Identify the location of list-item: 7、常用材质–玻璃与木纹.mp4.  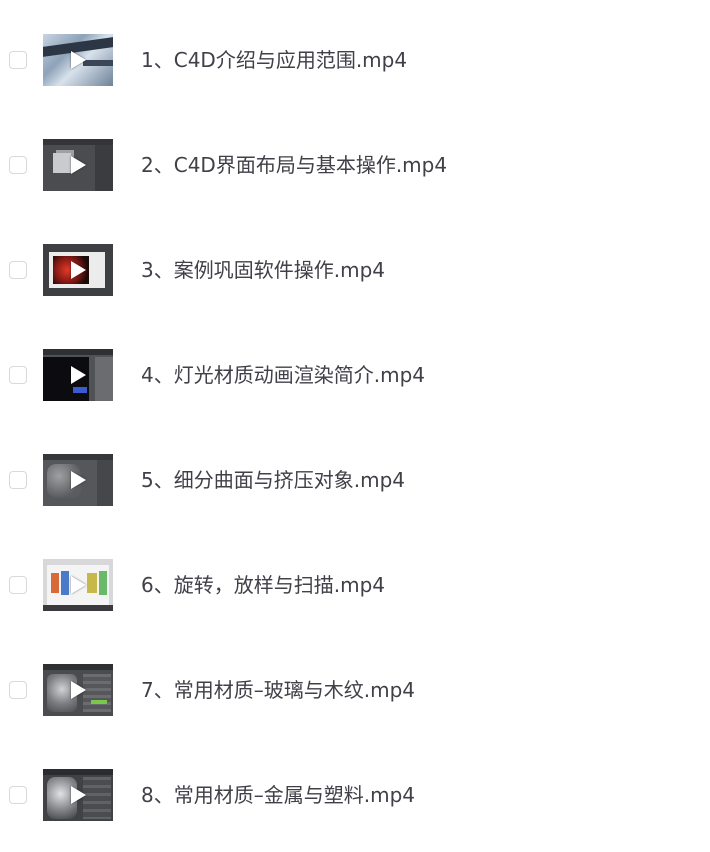
(355, 690).